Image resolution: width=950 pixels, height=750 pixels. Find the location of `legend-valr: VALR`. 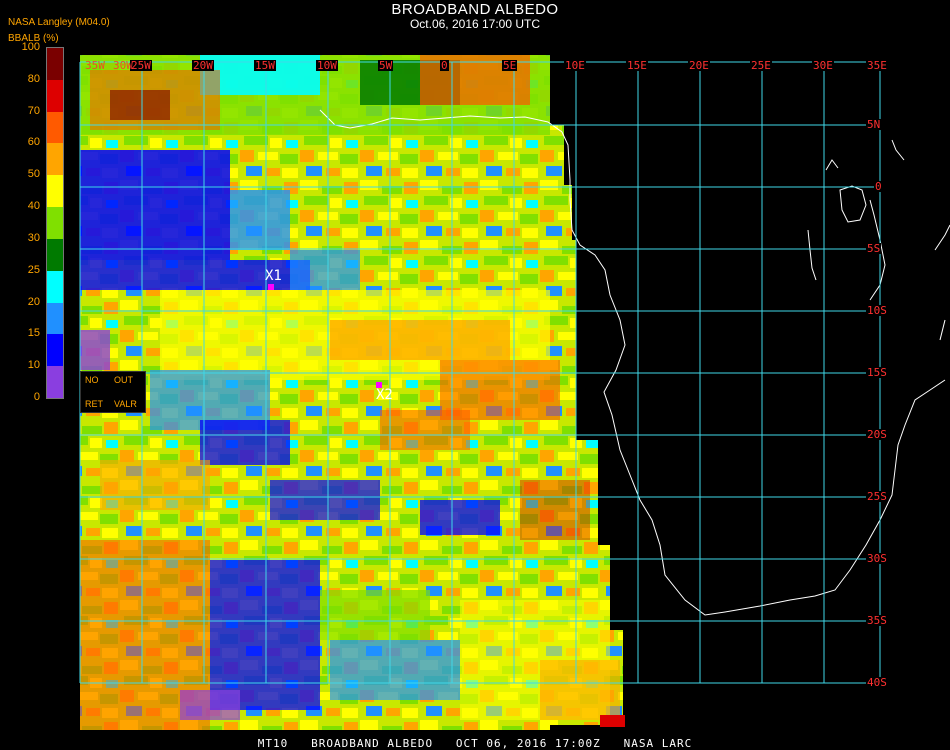

legend-valr: VALR is located at coordinates (125, 404).